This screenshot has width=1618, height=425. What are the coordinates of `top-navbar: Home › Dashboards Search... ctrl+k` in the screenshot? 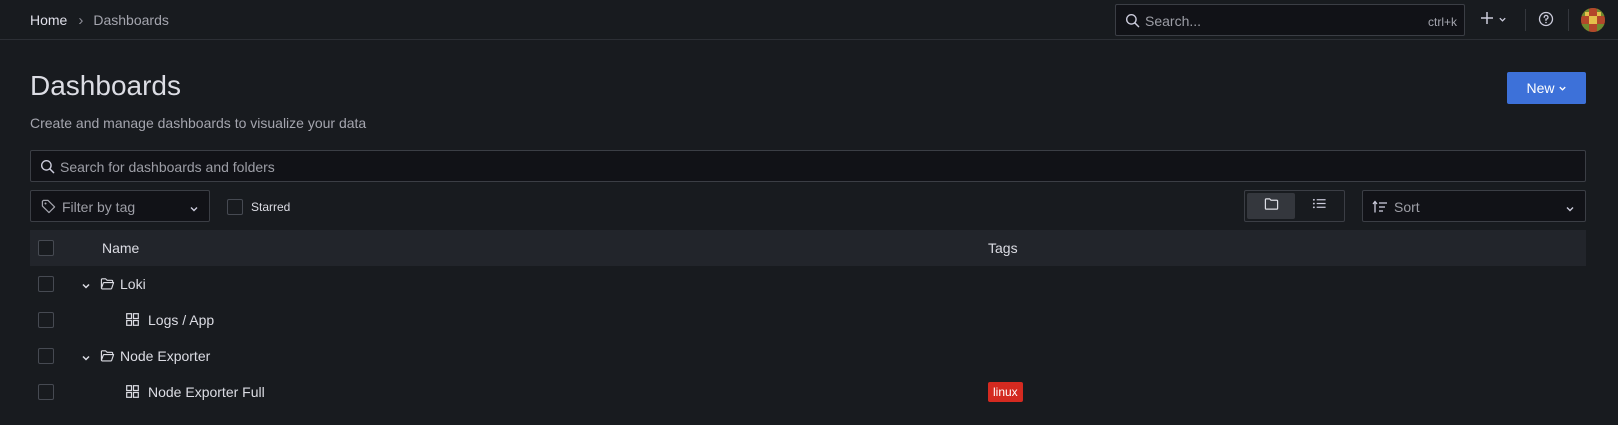 It's located at (809, 20).